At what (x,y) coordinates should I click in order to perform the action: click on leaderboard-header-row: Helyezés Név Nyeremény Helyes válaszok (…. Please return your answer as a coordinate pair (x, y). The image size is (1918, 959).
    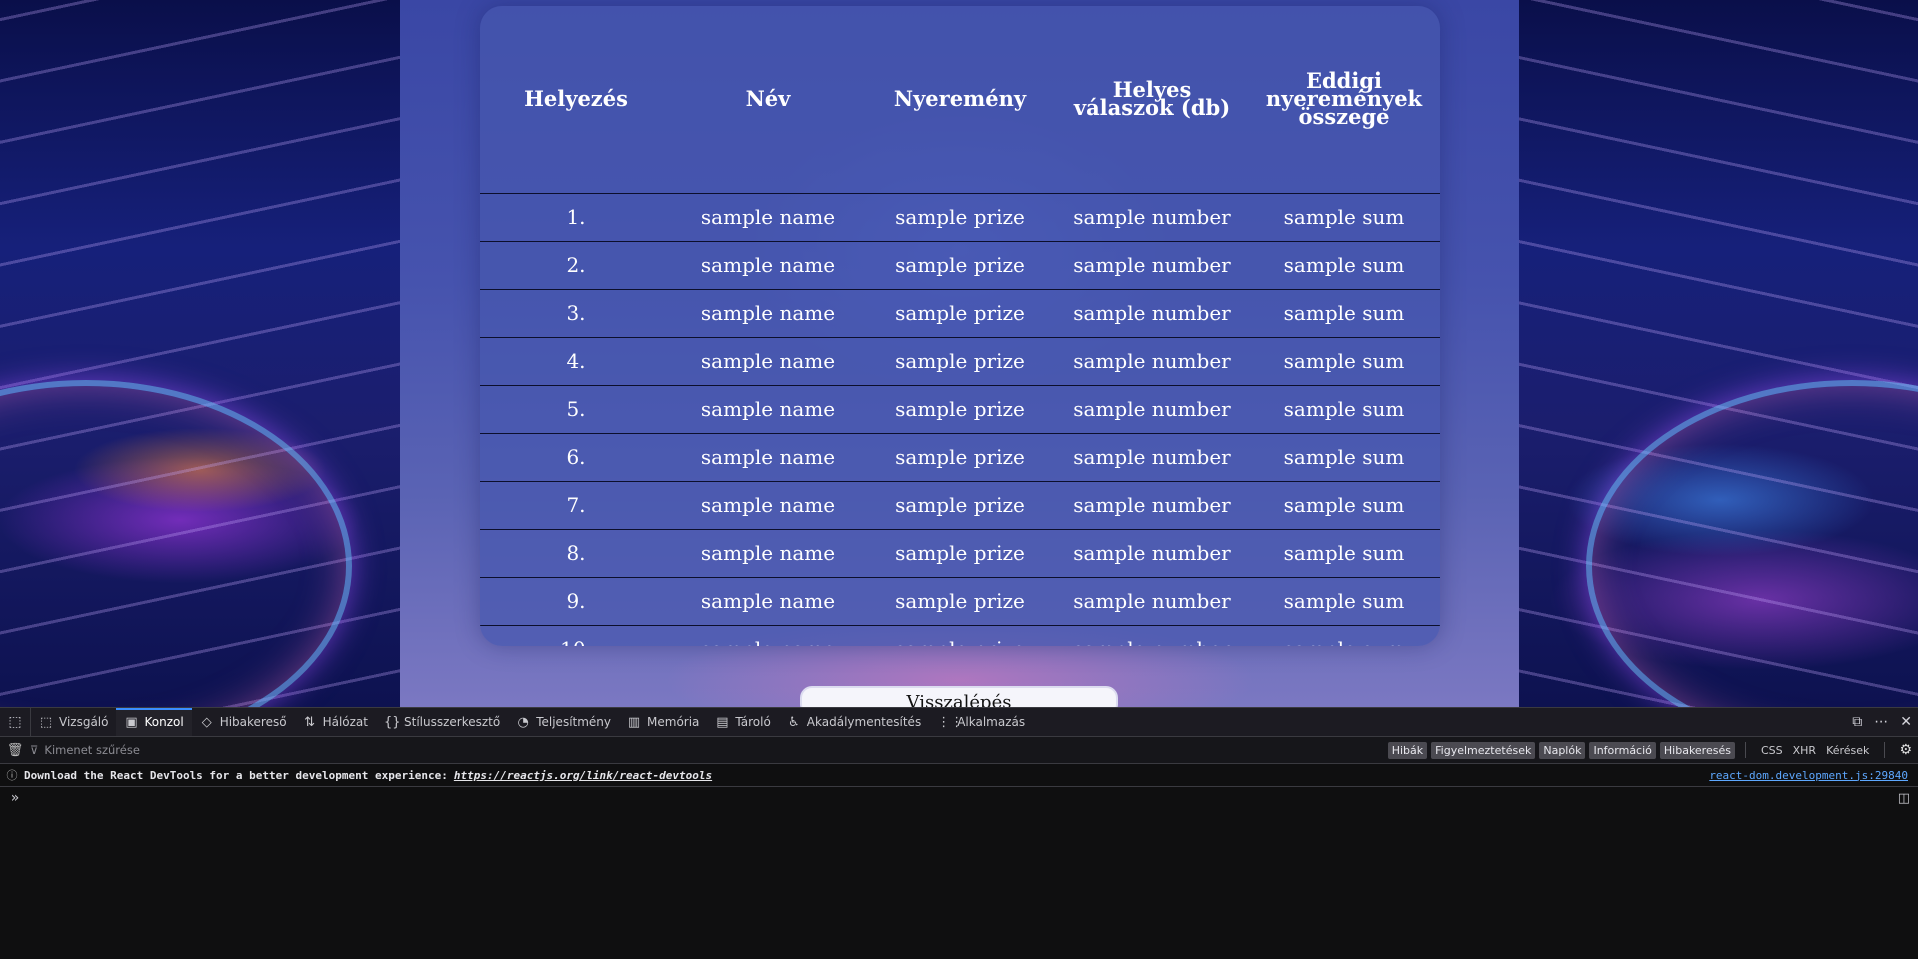
    Looking at the image, I should click on (960, 99).